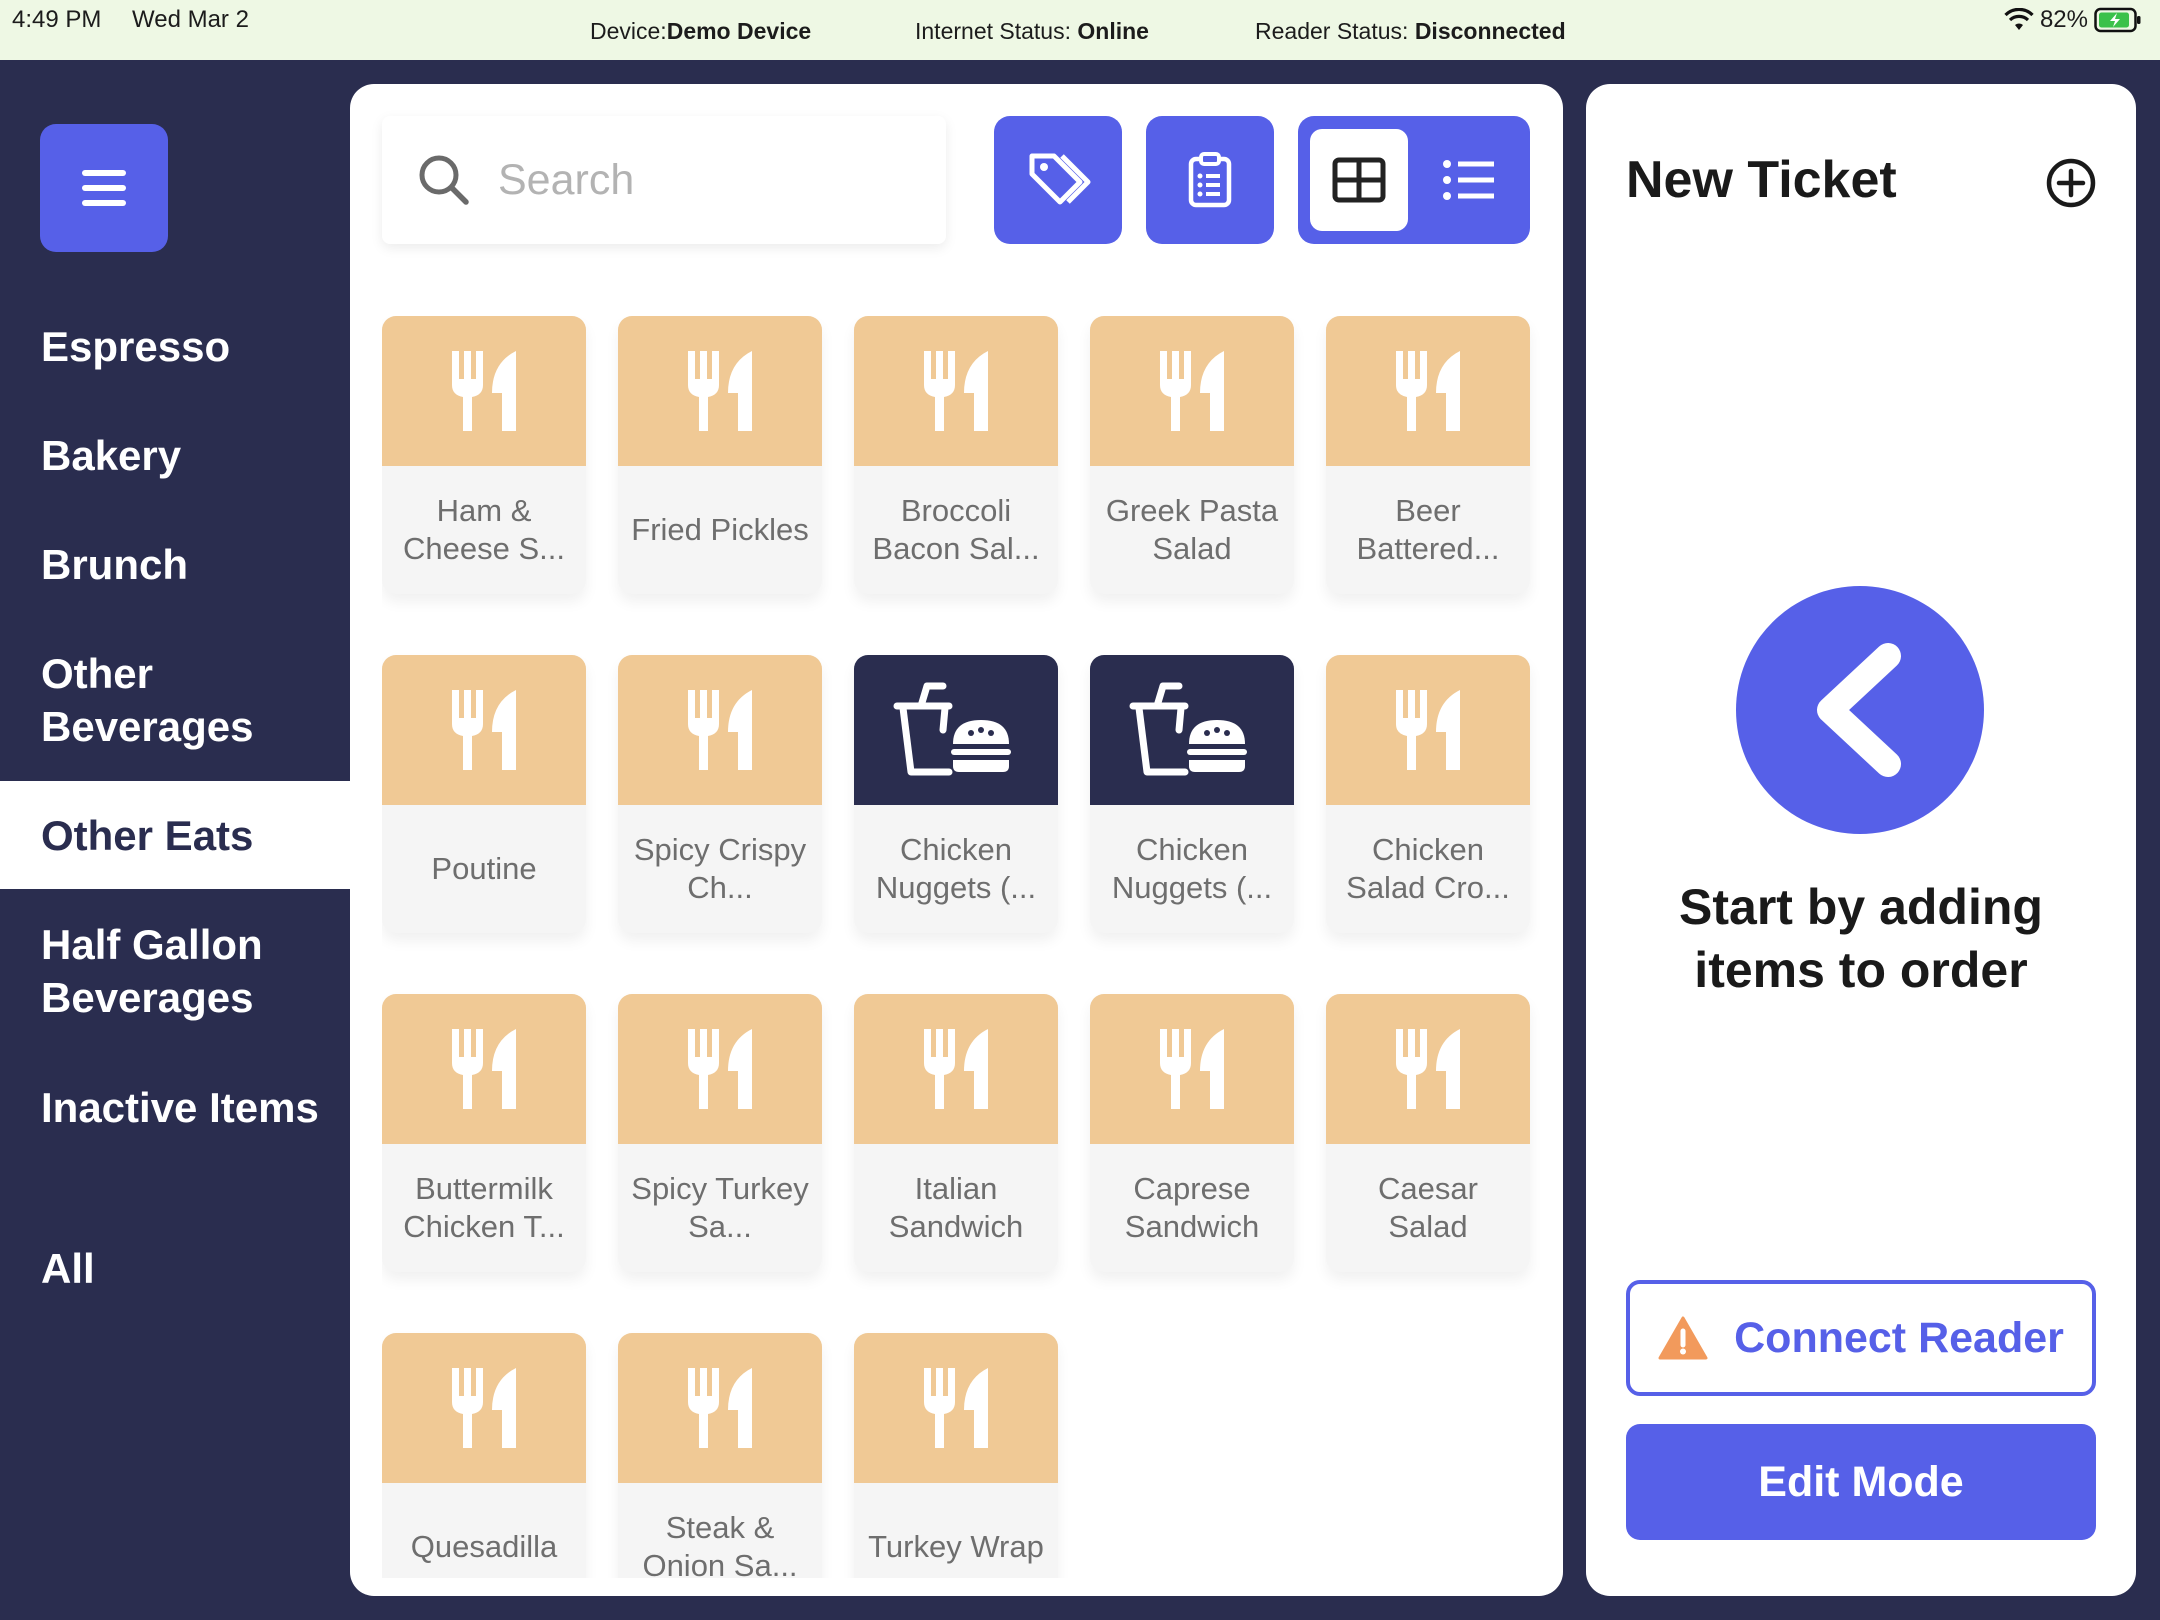  Describe the element at coordinates (1490, 31) in the screenshot. I see `reader-status-value: Disconnected` at that location.